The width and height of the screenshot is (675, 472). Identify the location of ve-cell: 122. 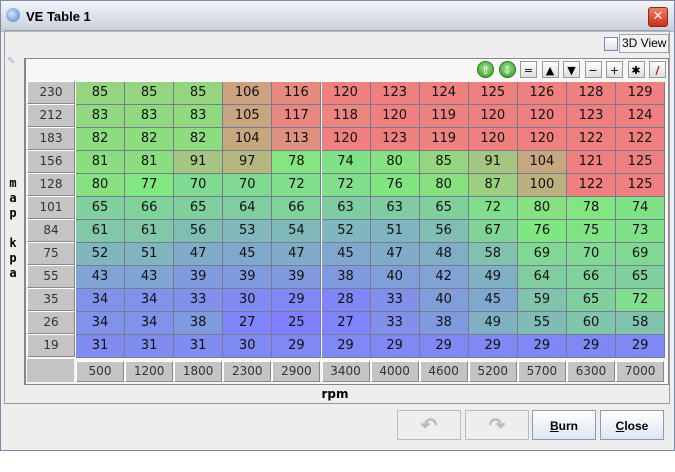
(591, 139).